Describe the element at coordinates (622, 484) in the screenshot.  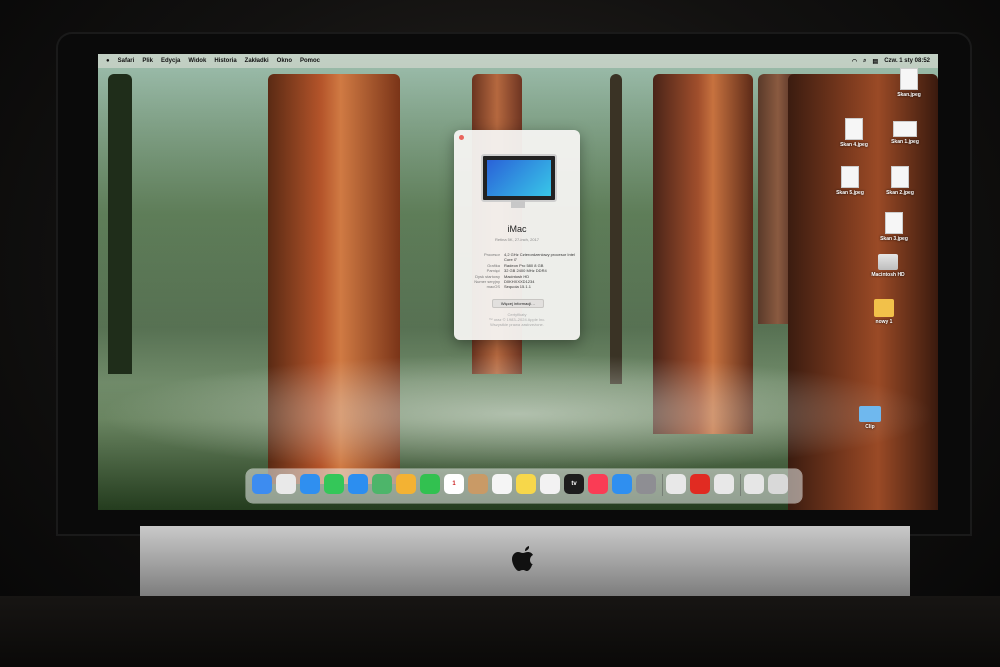
I see `app-store-icon` at that location.